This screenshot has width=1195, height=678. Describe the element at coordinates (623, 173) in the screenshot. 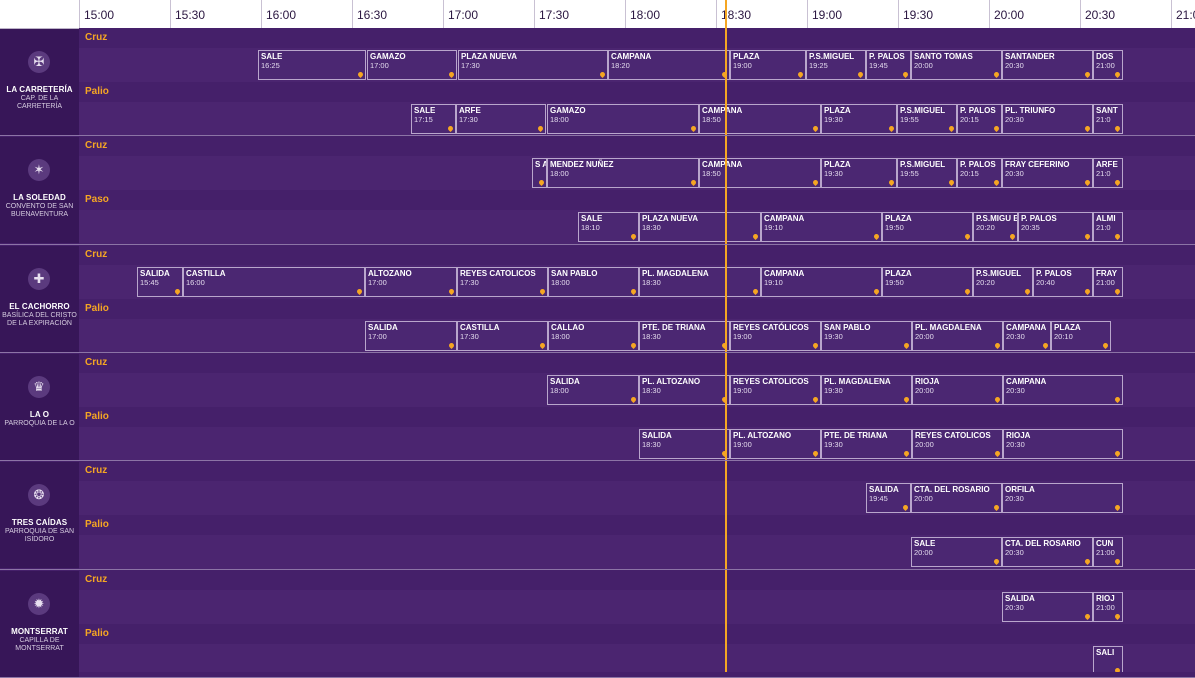

I see `route-stop: MENDEZ NUÑEZ 18:00` at that location.